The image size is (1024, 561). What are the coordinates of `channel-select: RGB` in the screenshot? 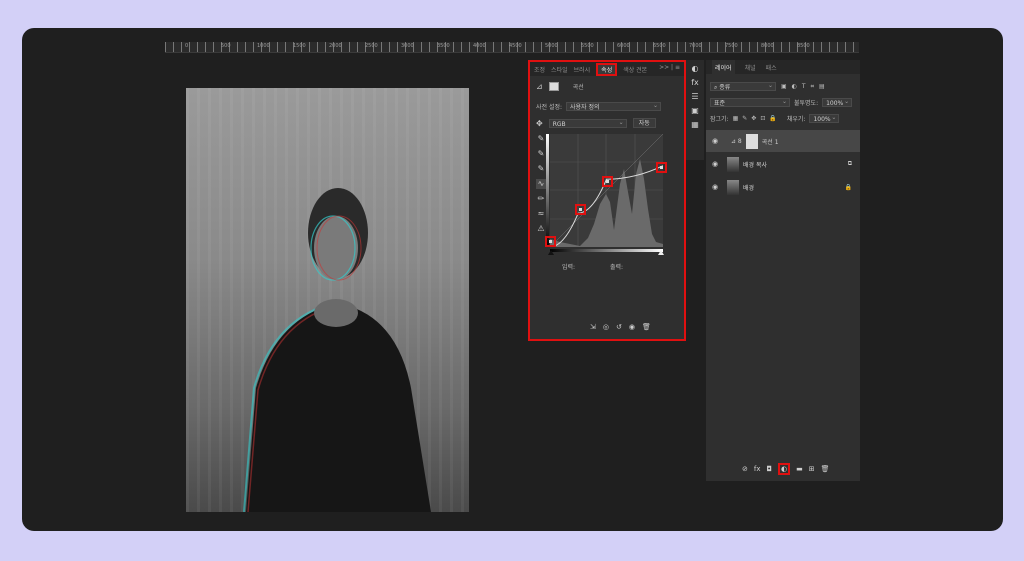 It's located at (587, 123).